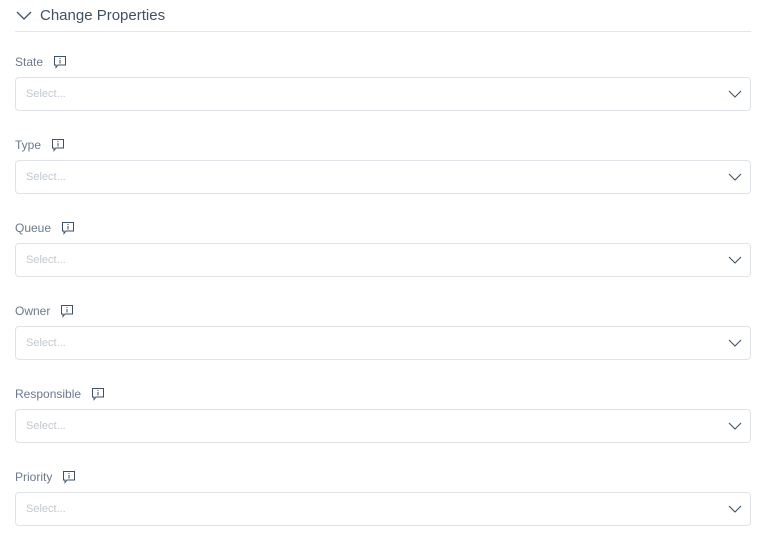 This screenshot has height=547, width=766. Describe the element at coordinates (383, 16) in the screenshot. I see `section-header-change-properties: Change Properties` at that location.